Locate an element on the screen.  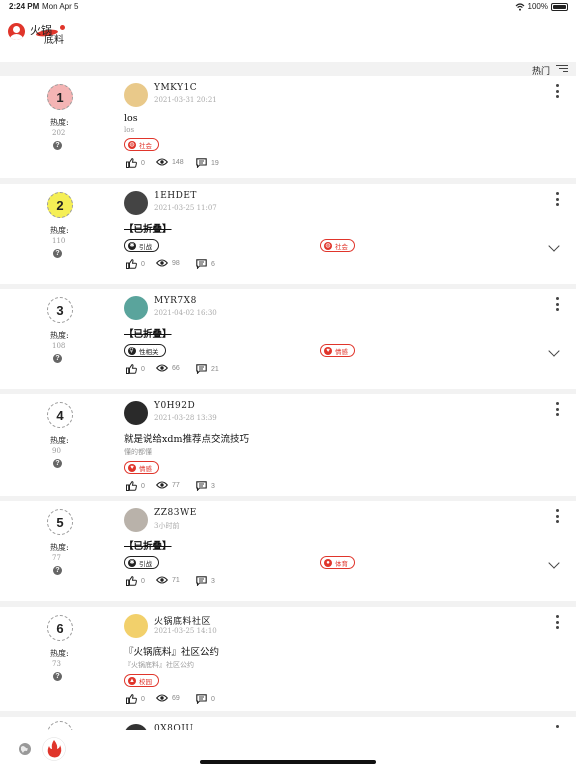
tag-label: 引战 is located at coordinates (145, 563).